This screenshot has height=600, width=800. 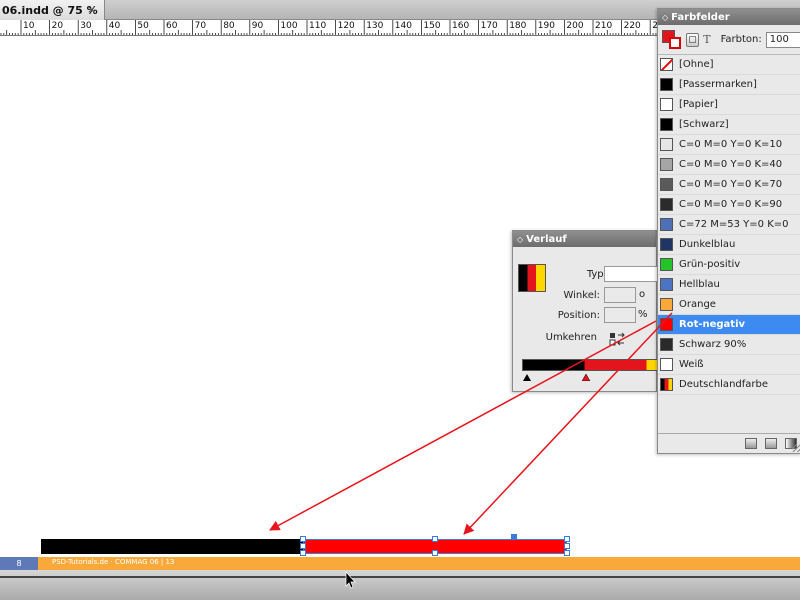 What do you see at coordinates (697, 304) in the screenshot?
I see `swatch-label: Orange` at bounding box center [697, 304].